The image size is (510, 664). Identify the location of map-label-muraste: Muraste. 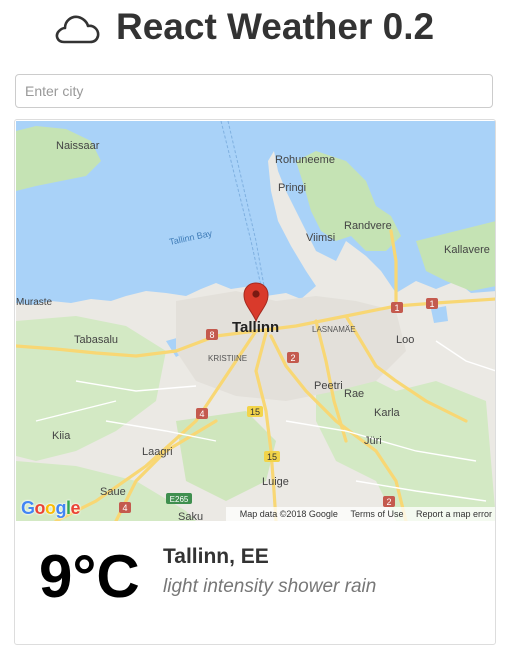
(34, 302).